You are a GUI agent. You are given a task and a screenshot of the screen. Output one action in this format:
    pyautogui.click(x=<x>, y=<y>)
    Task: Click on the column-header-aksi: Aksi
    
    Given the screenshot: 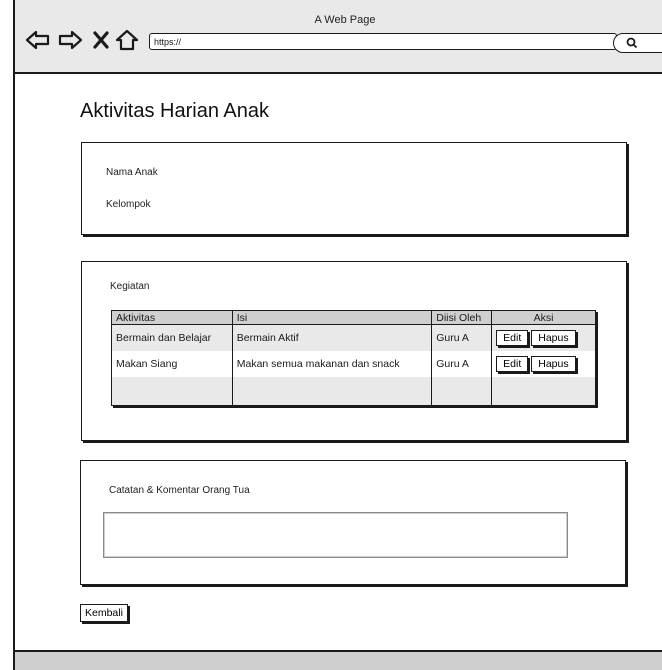 What is the action you would take?
    pyautogui.click(x=543, y=317)
    